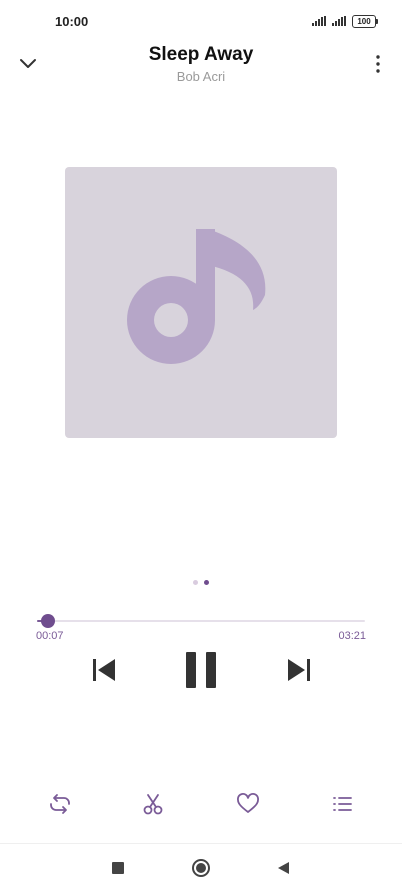 The height and width of the screenshot is (893, 402). I want to click on queue-button, so click(342, 804).